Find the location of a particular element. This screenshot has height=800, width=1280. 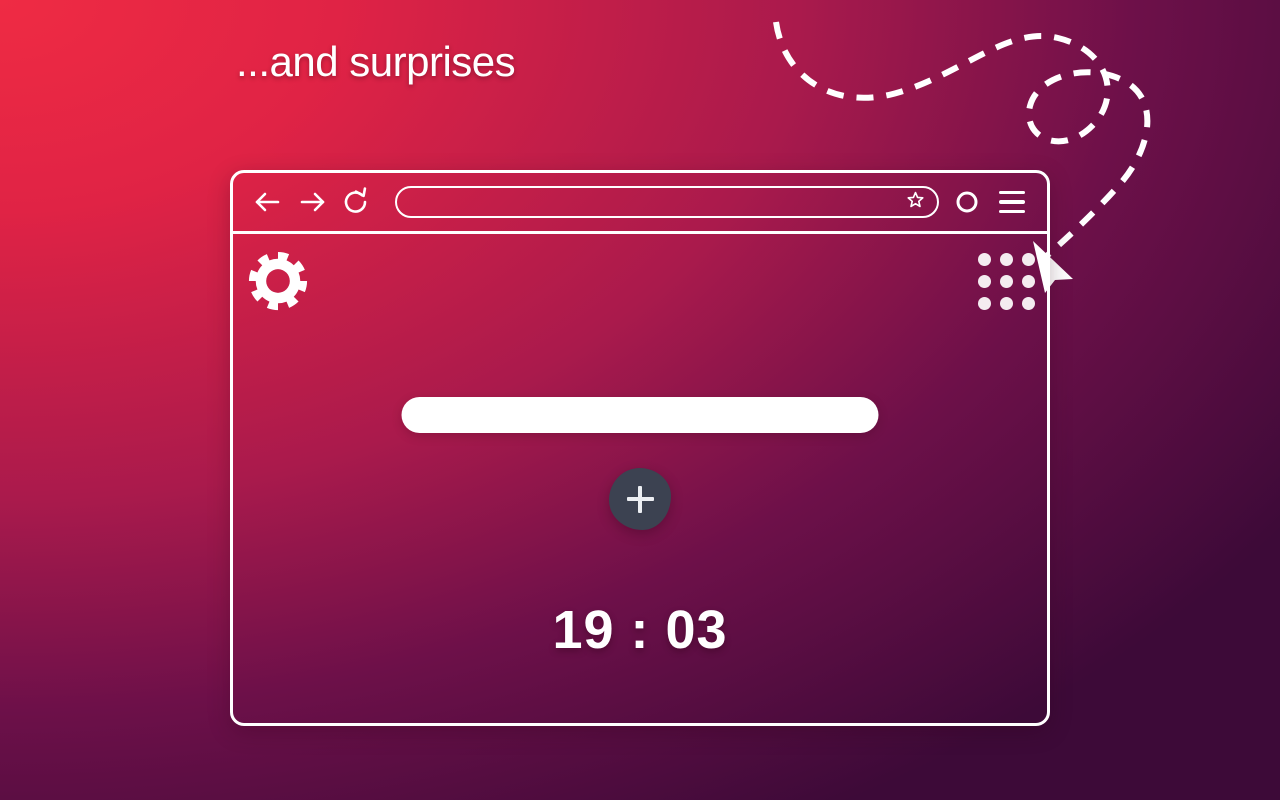

add-shortcut-button is located at coordinates (640, 499).